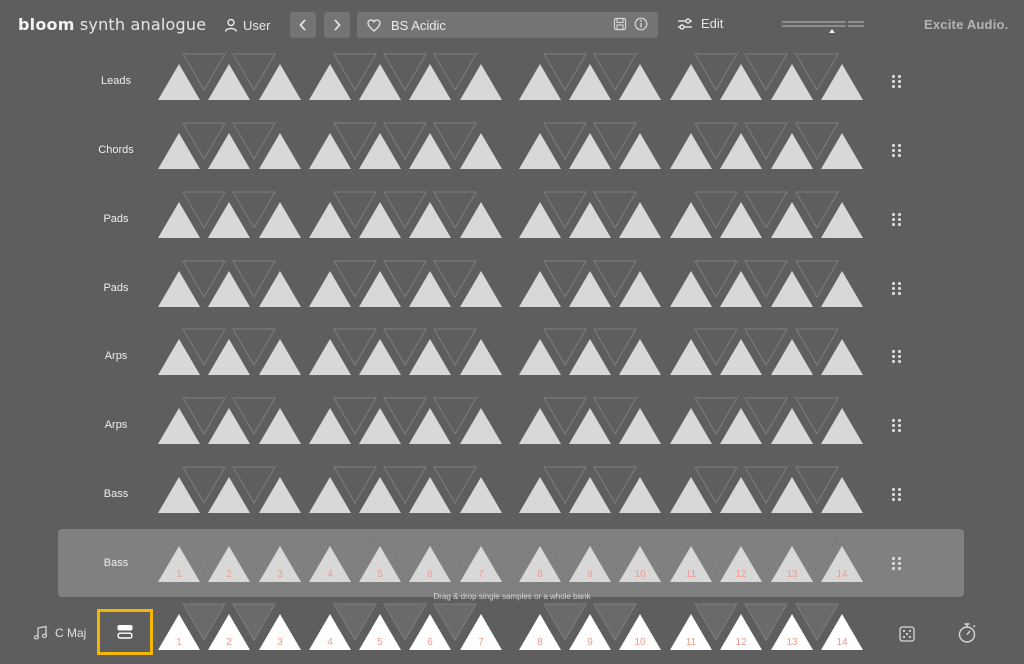  What do you see at coordinates (510, 626) in the screenshot?
I see `triangle-pads-keyboard: 1 2 3 4 5 6 7 8 9 10 11 12 13 14` at bounding box center [510, 626].